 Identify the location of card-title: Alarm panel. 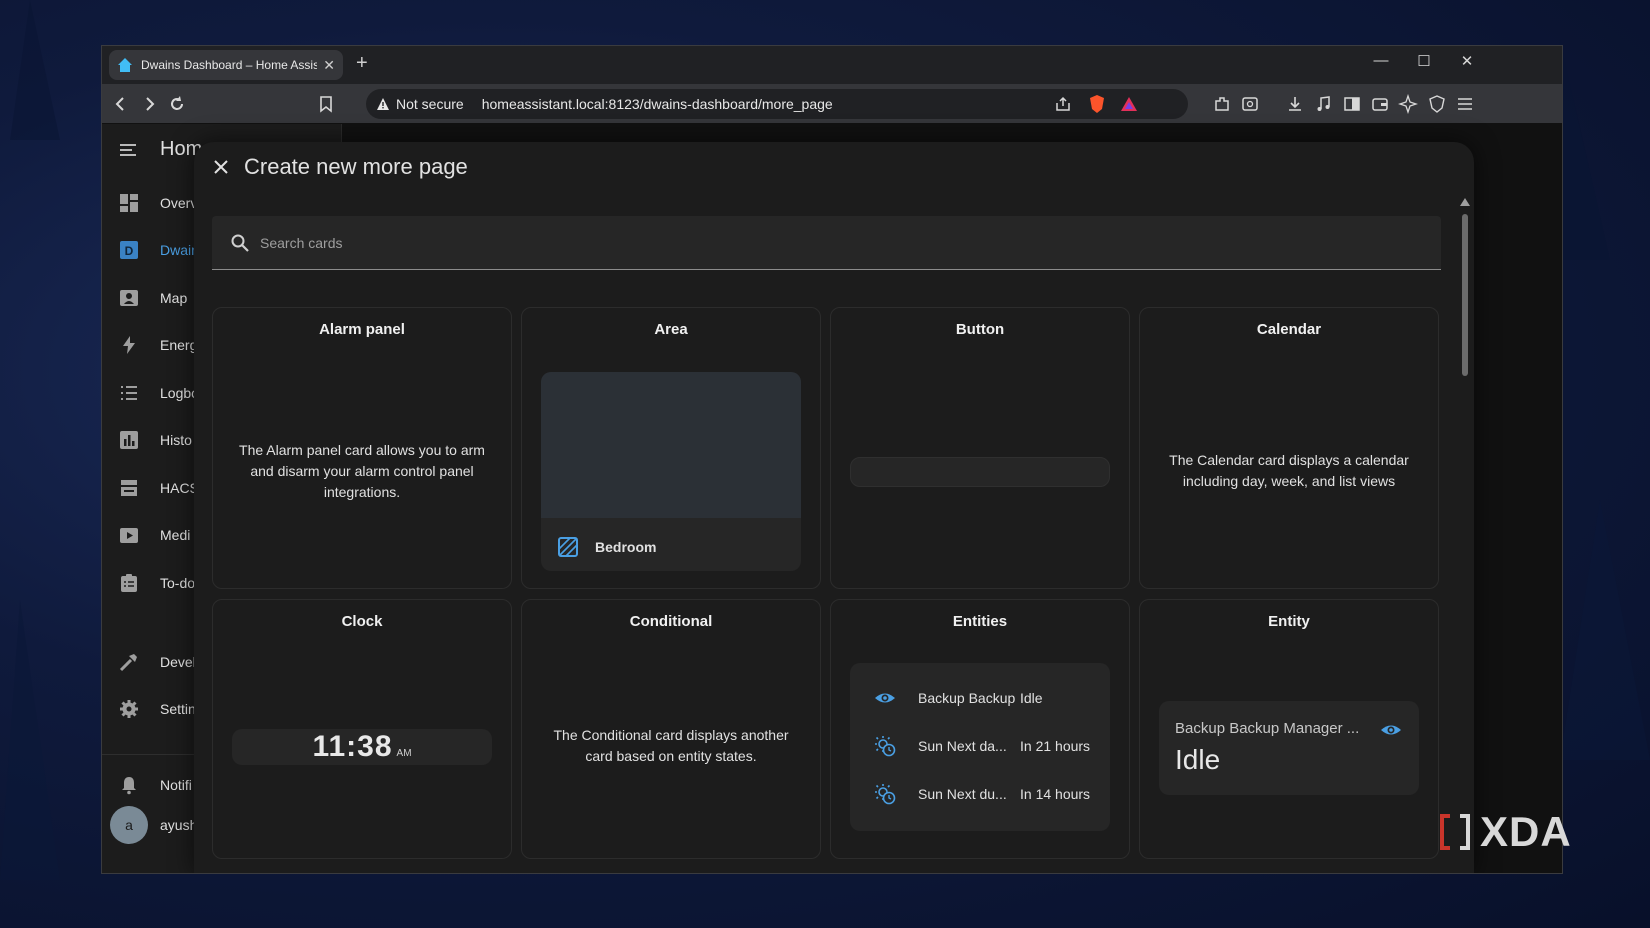
(362, 329).